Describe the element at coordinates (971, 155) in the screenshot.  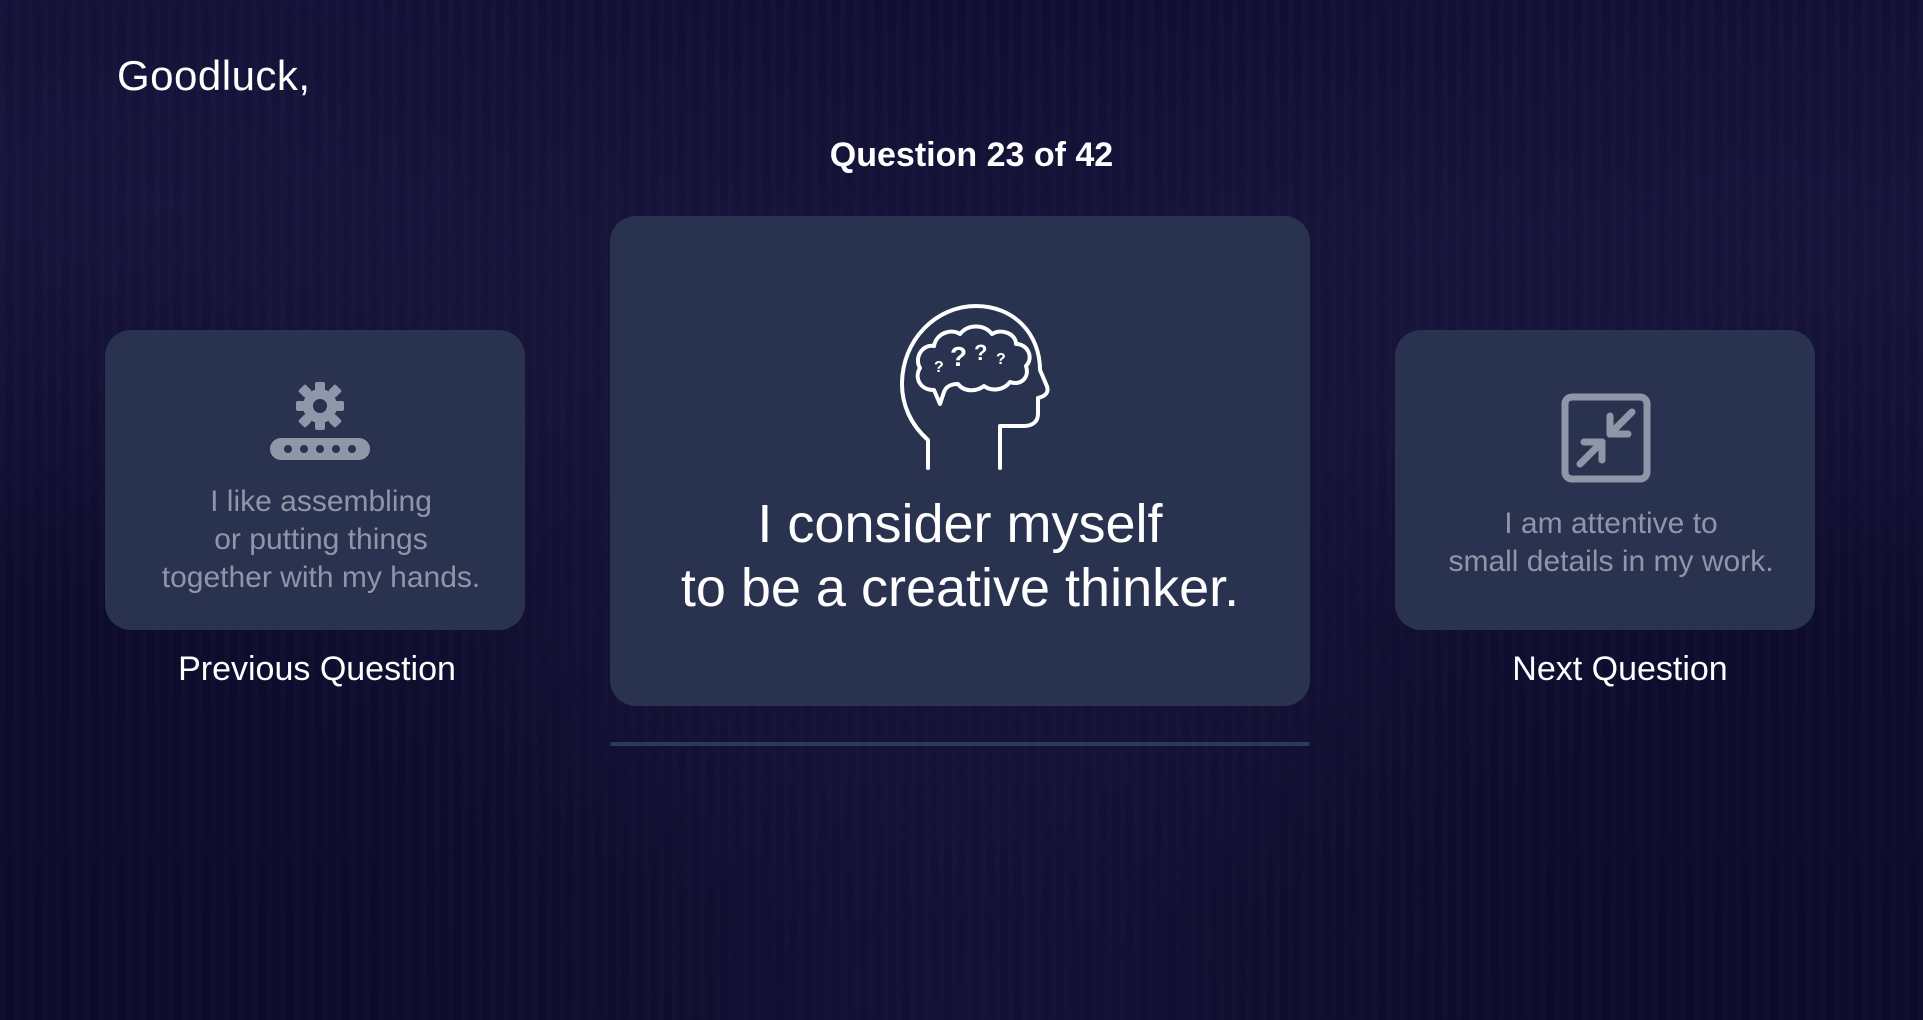
I see `question-progress: Question 23 of 42` at that location.